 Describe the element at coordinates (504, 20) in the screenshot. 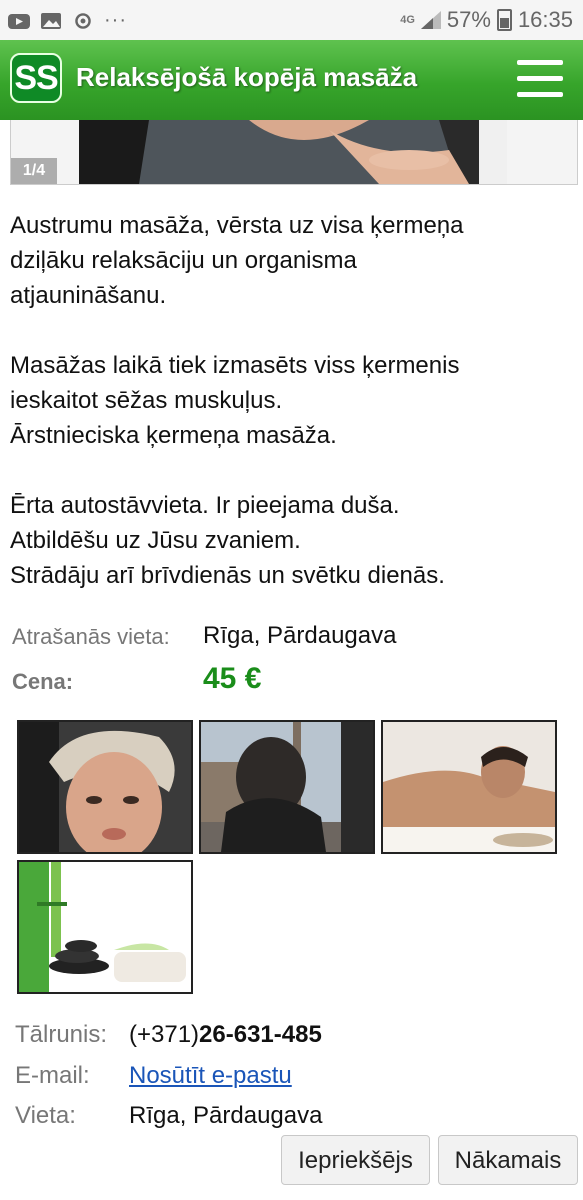

I see `battery-icon` at that location.